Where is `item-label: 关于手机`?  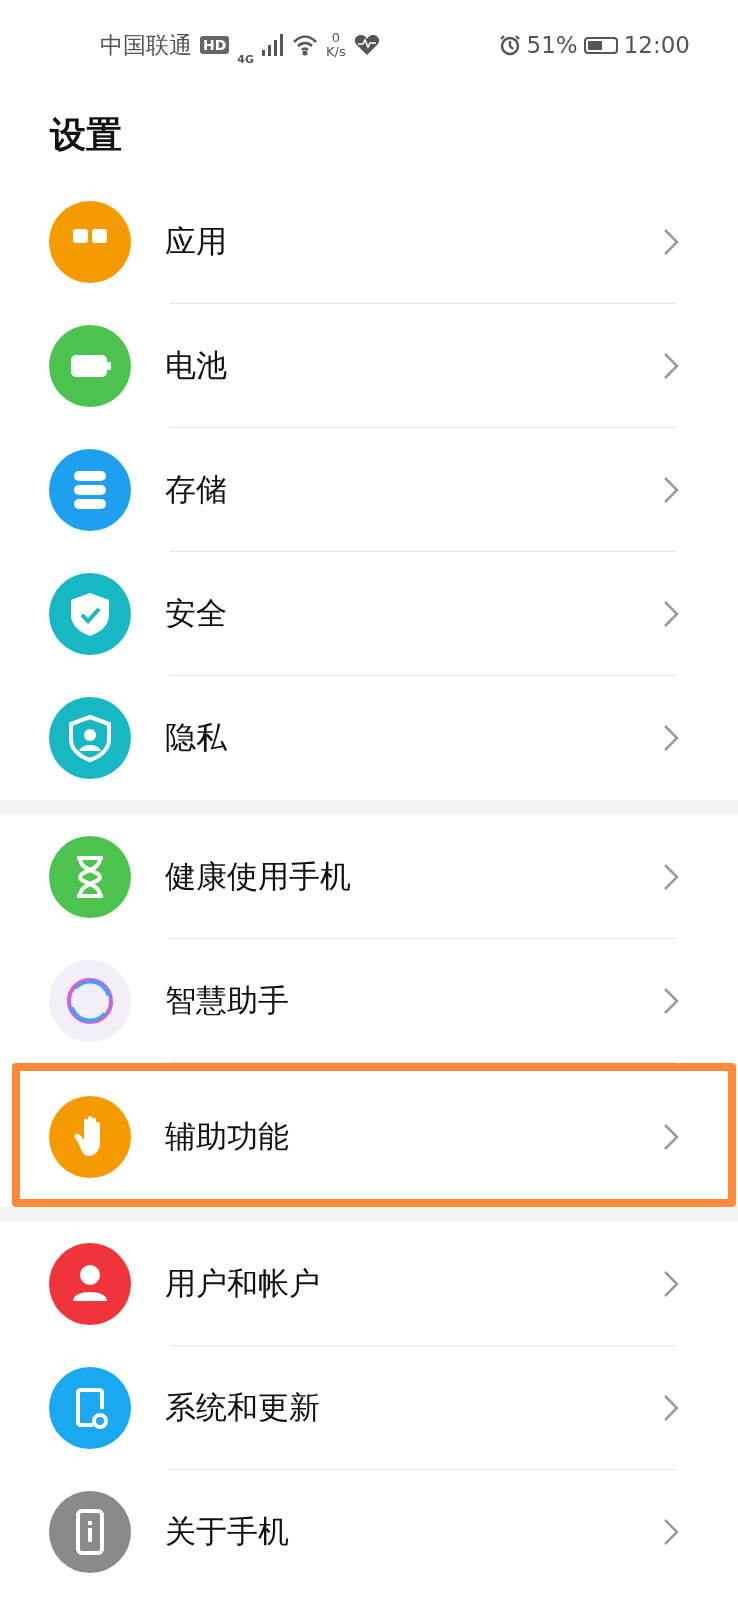 item-label: 关于手机 is located at coordinates (227, 1531).